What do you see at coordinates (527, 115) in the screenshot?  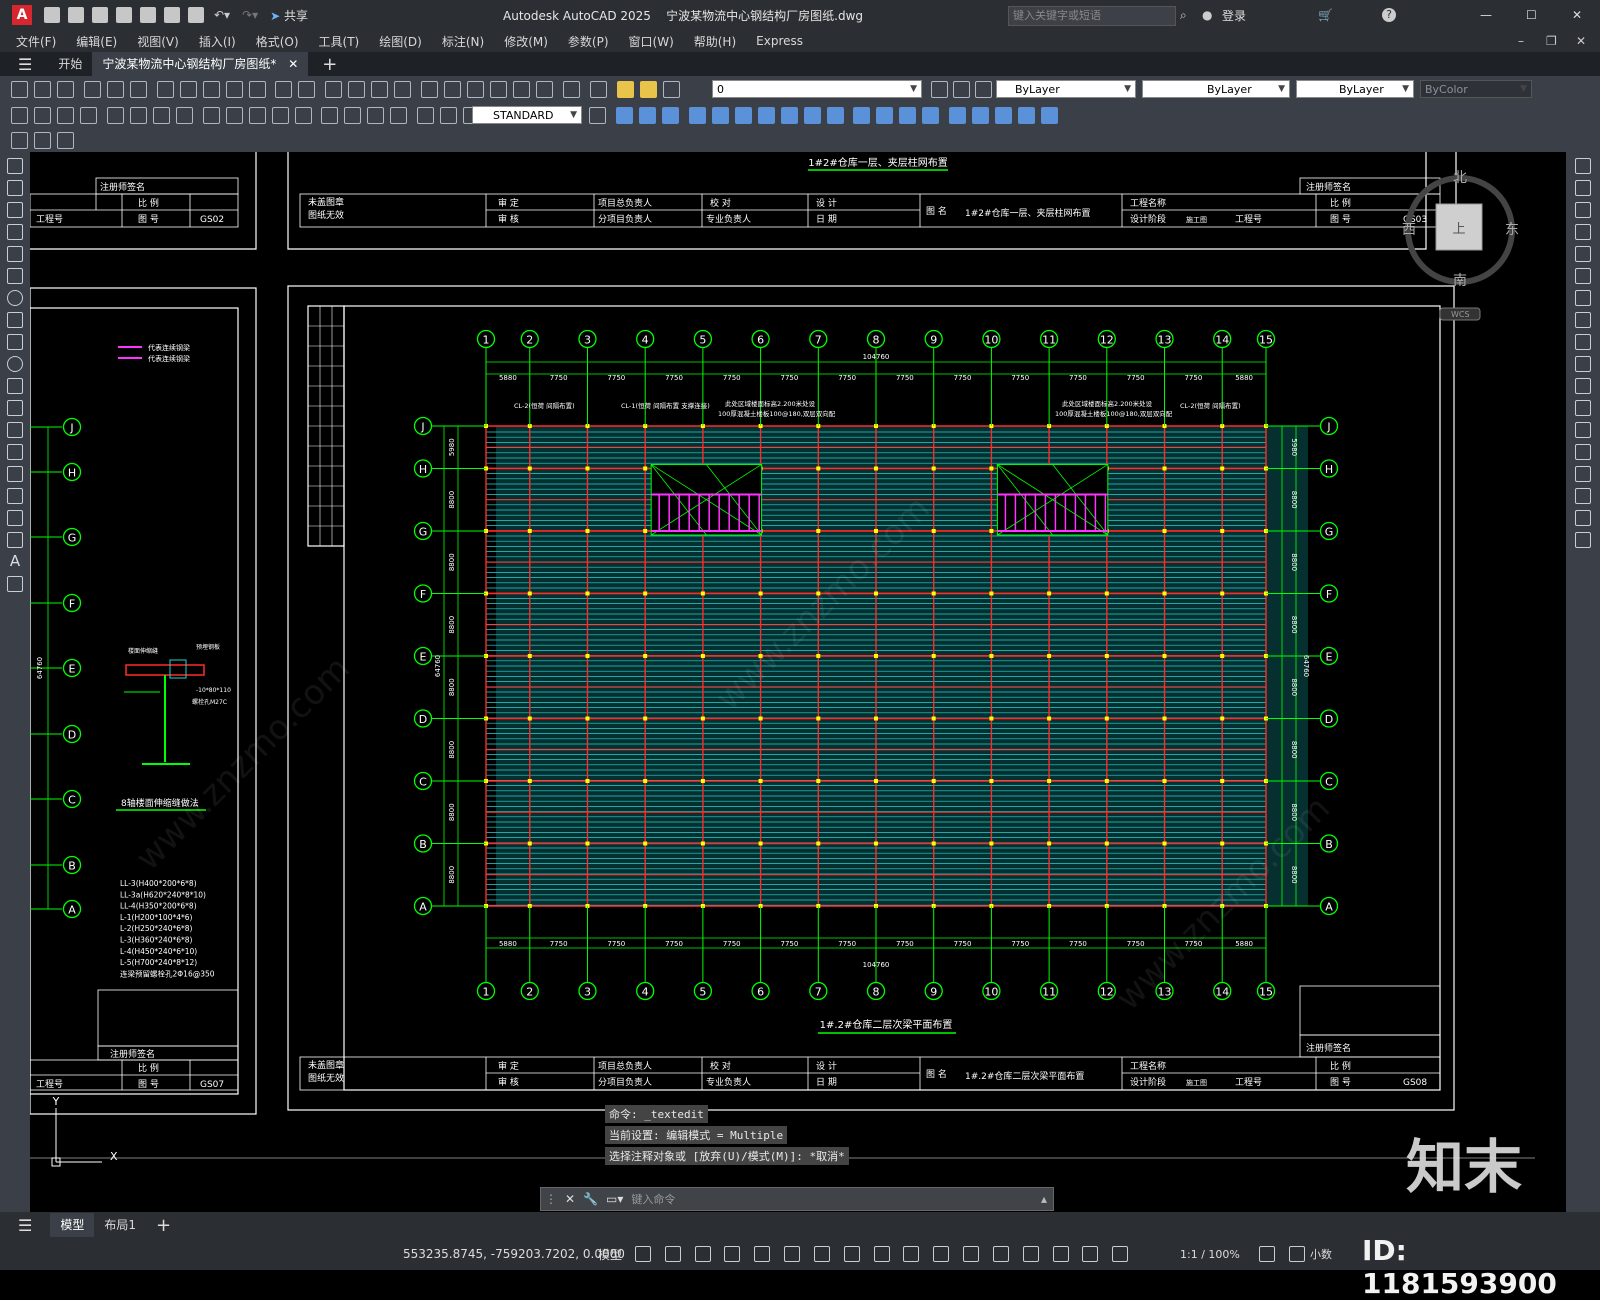 I see `dimstyle-dropdown: STANDARD ▼` at bounding box center [527, 115].